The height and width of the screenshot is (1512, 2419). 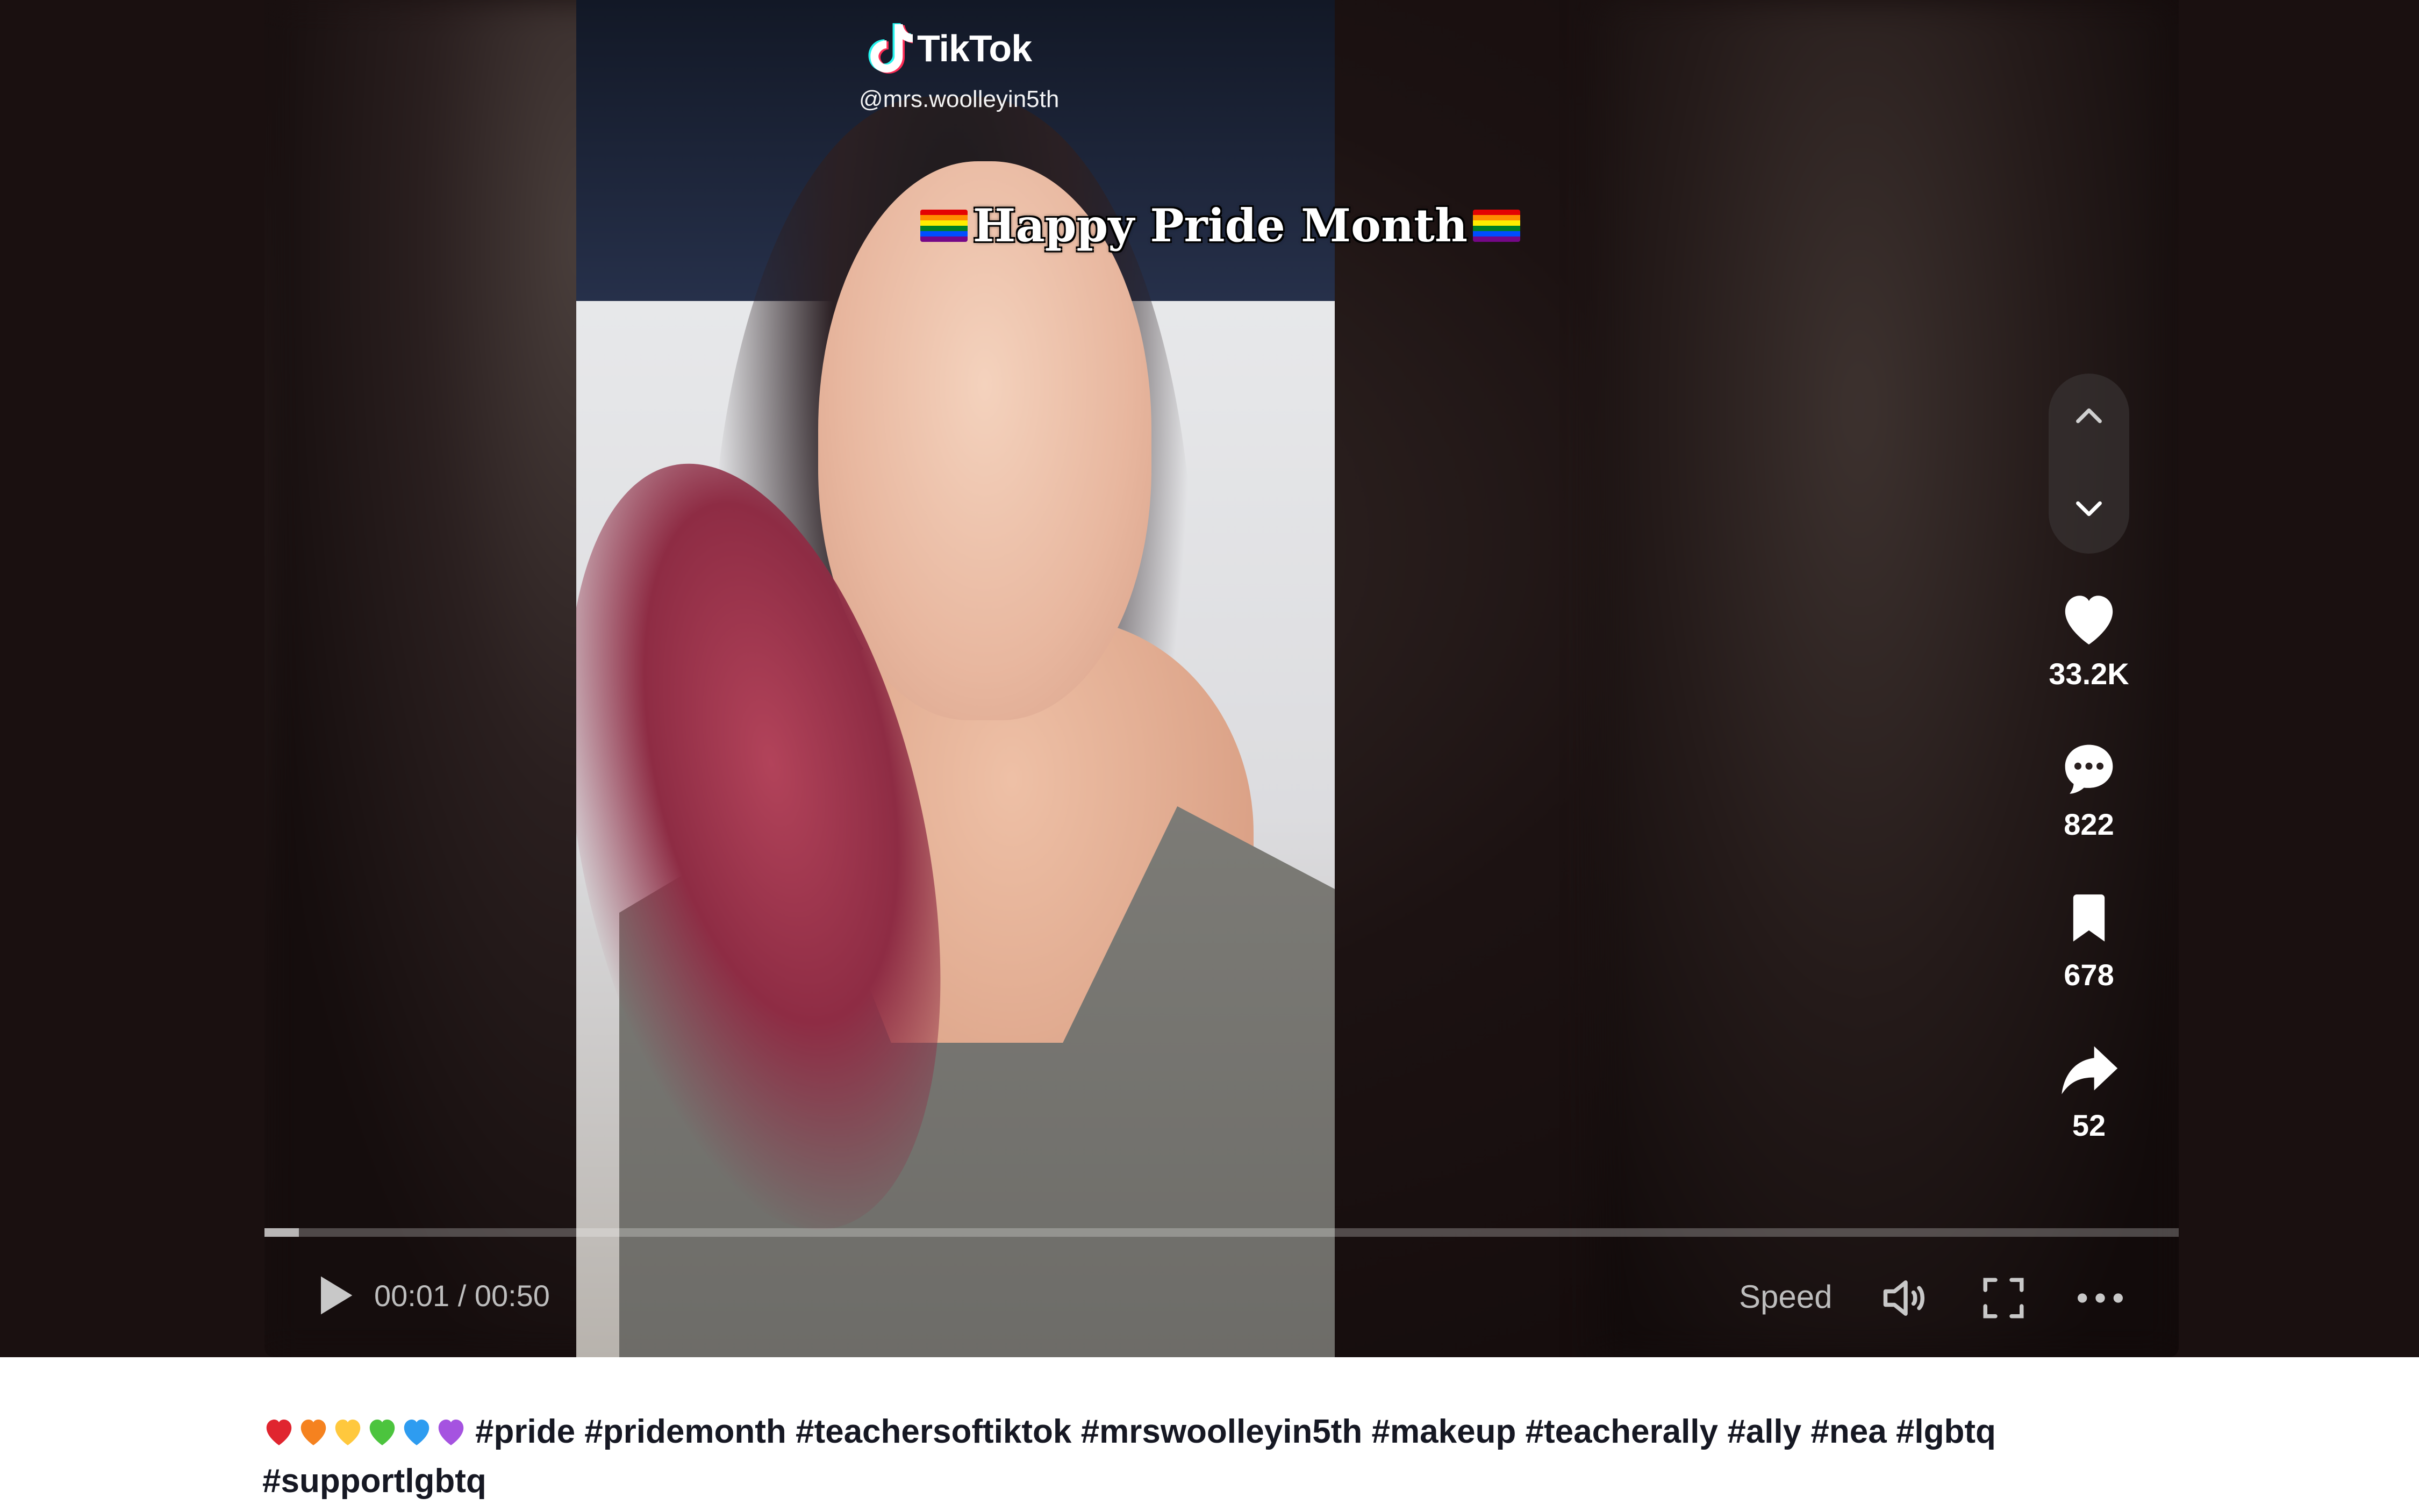 I want to click on play-icon, so click(x=337, y=1296).